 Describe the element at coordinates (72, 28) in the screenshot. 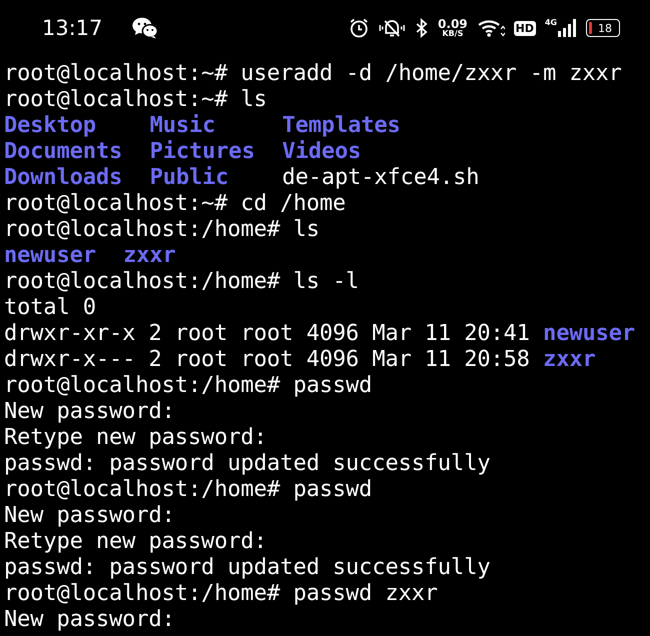

I see `clock-time: 13:17` at that location.